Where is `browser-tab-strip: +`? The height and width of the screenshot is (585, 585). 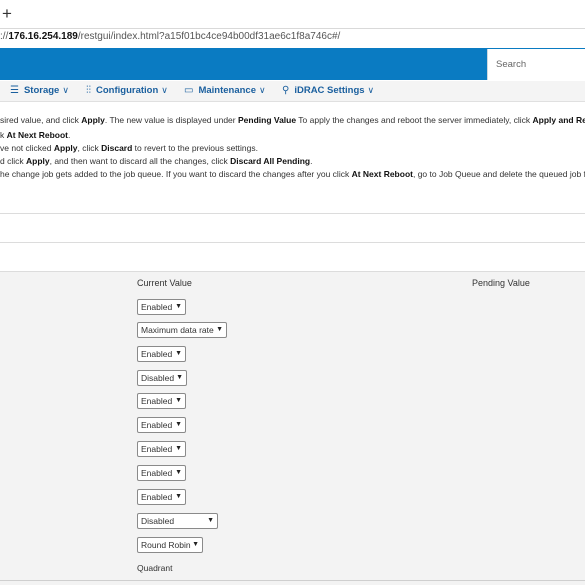
browser-tab-strip: + is located at coordinates (292, 14).